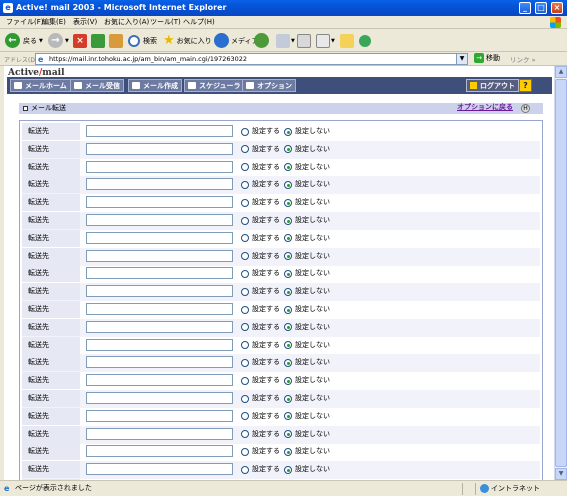 Image resolution: width=567 pixels, height=496 pixels. Describe the element at coordinates (24, 40) in the screenshot. I see `back-button: ← 戻る ▼` at that location.